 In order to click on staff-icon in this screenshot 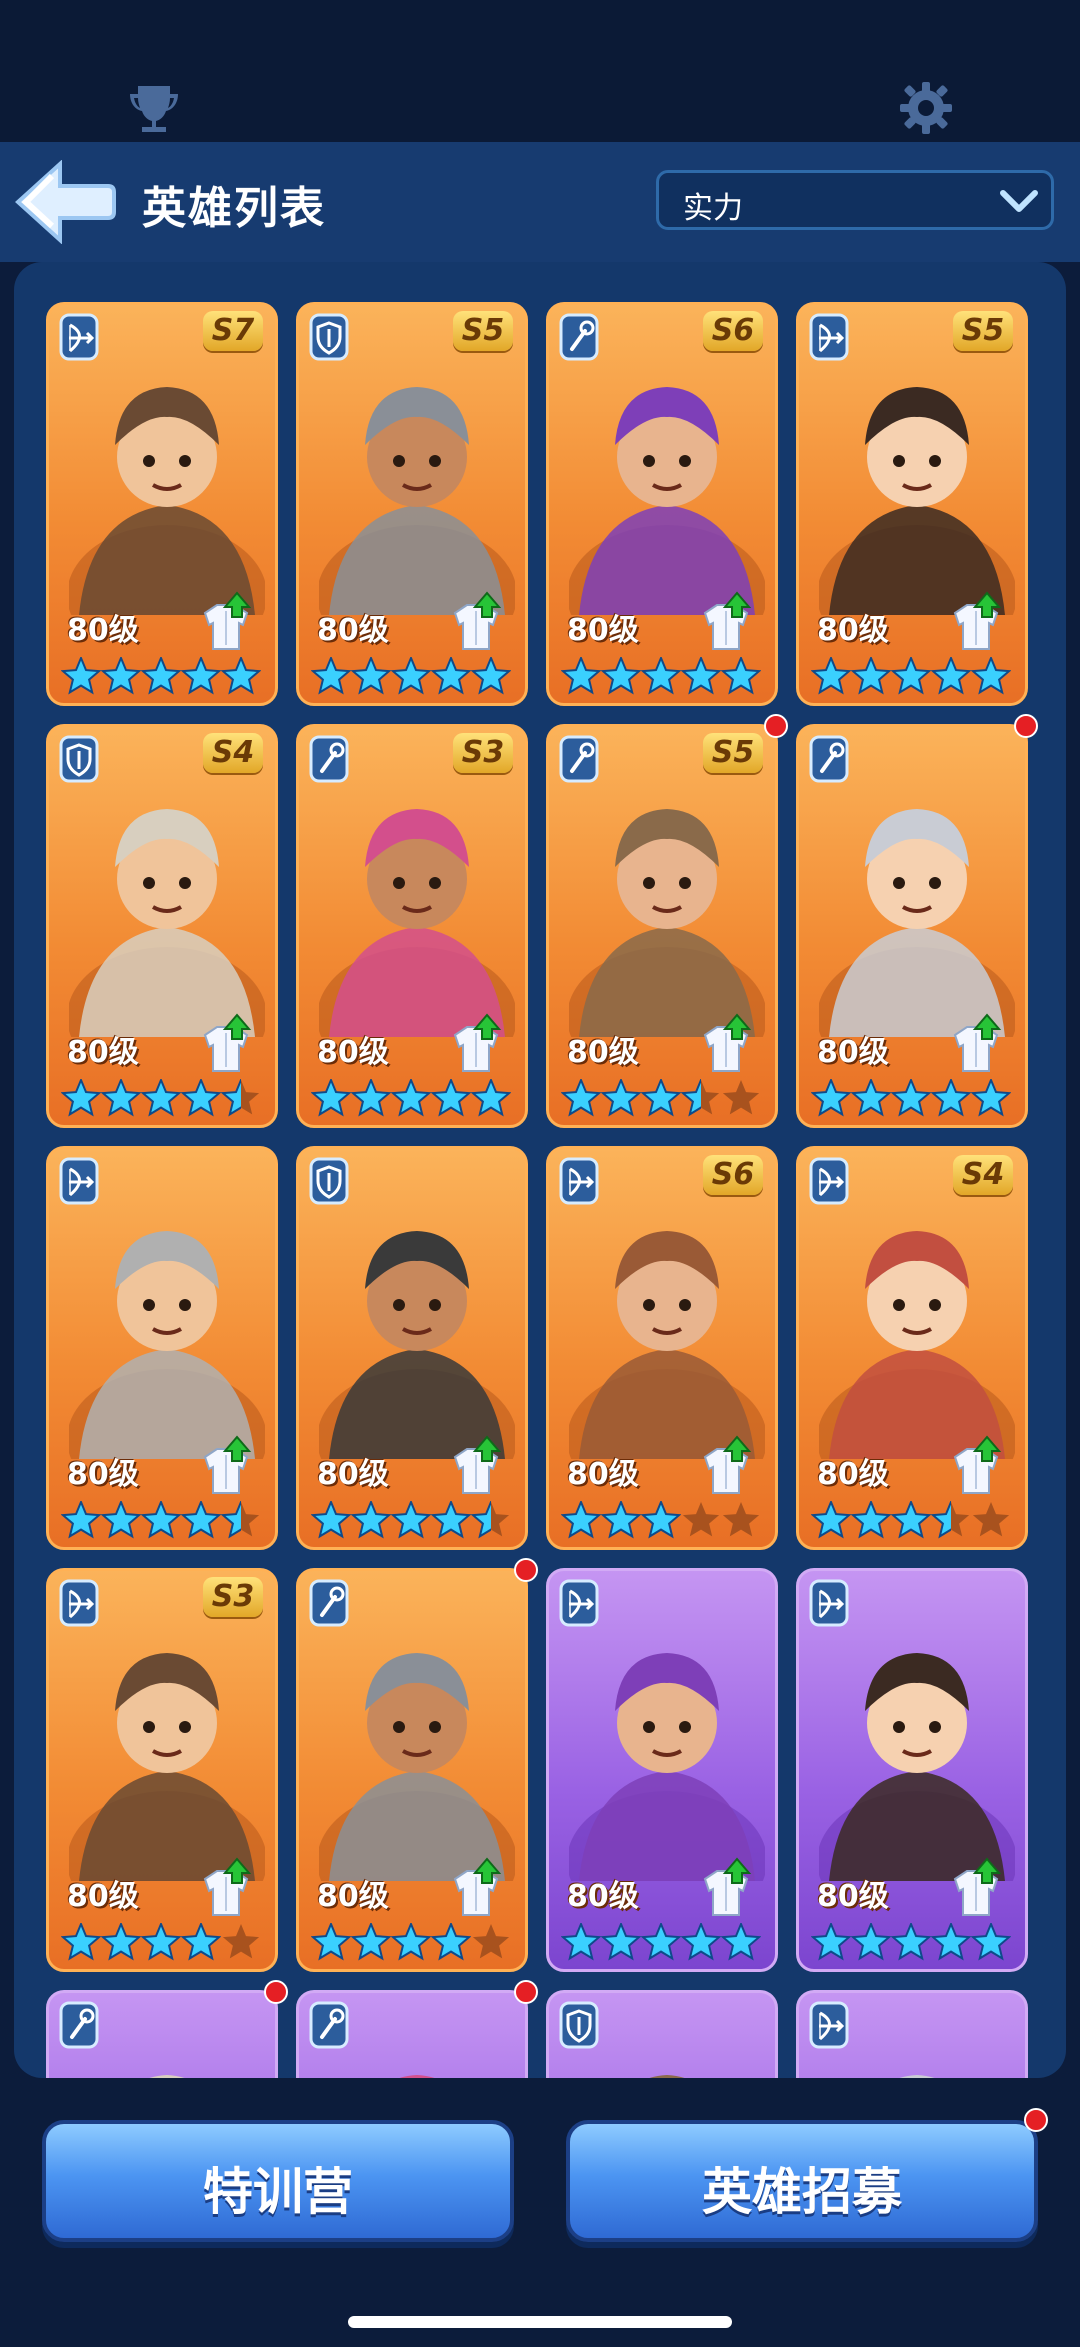, I will do `click(829, 759)`.